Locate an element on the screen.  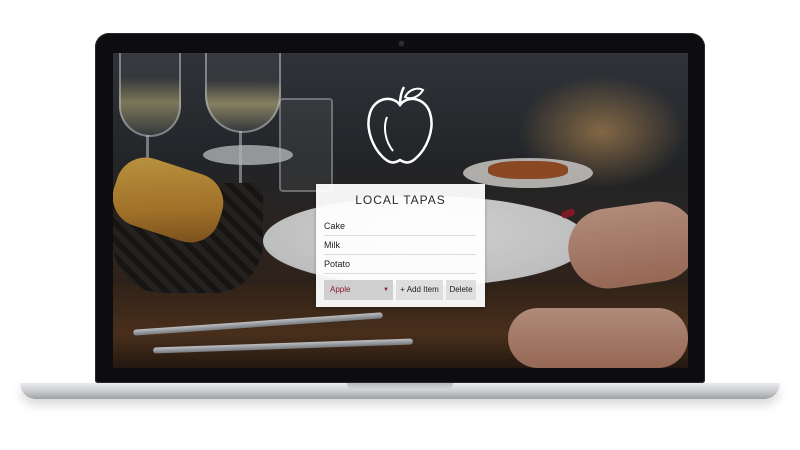
caret-down-icon: ▼ is located at coordinates (386, 290).